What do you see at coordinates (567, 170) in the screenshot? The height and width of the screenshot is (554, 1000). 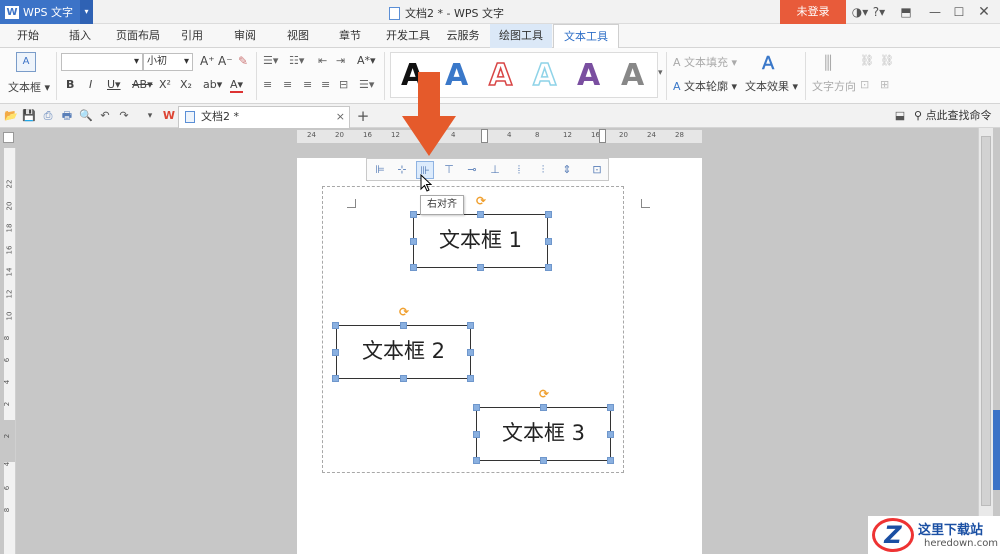 I see `equal-spacing-icon: ⇕` at bounding box center [567, 170].